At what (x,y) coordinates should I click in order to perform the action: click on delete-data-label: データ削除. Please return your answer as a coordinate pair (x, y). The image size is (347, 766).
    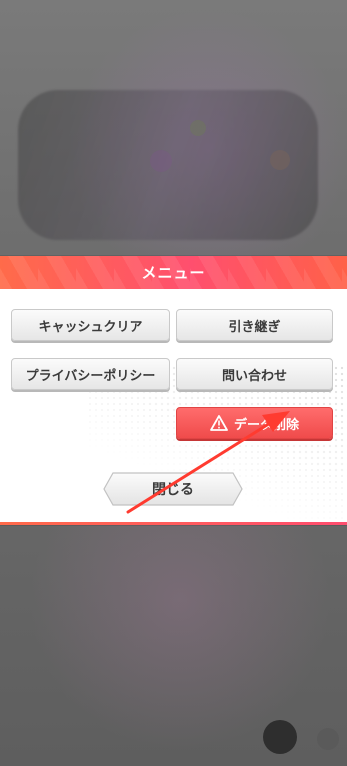
    Looking at the image, I should click on (266, 425).